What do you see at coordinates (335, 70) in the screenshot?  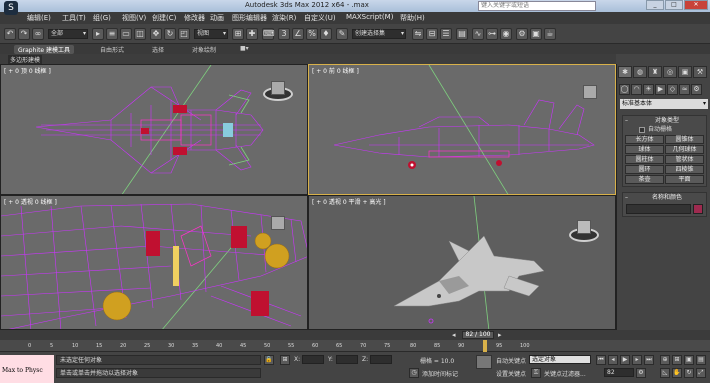 I see `viewport-label: [ + 0 前 0 线框 ]` at bounding box center [335, 70].